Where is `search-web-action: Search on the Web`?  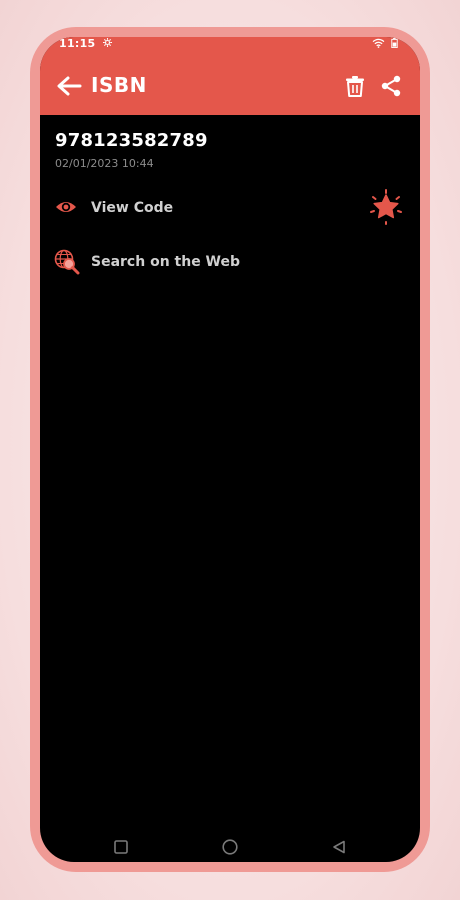 search-web-action: Search on the Web is located at coordinates (164, 264).